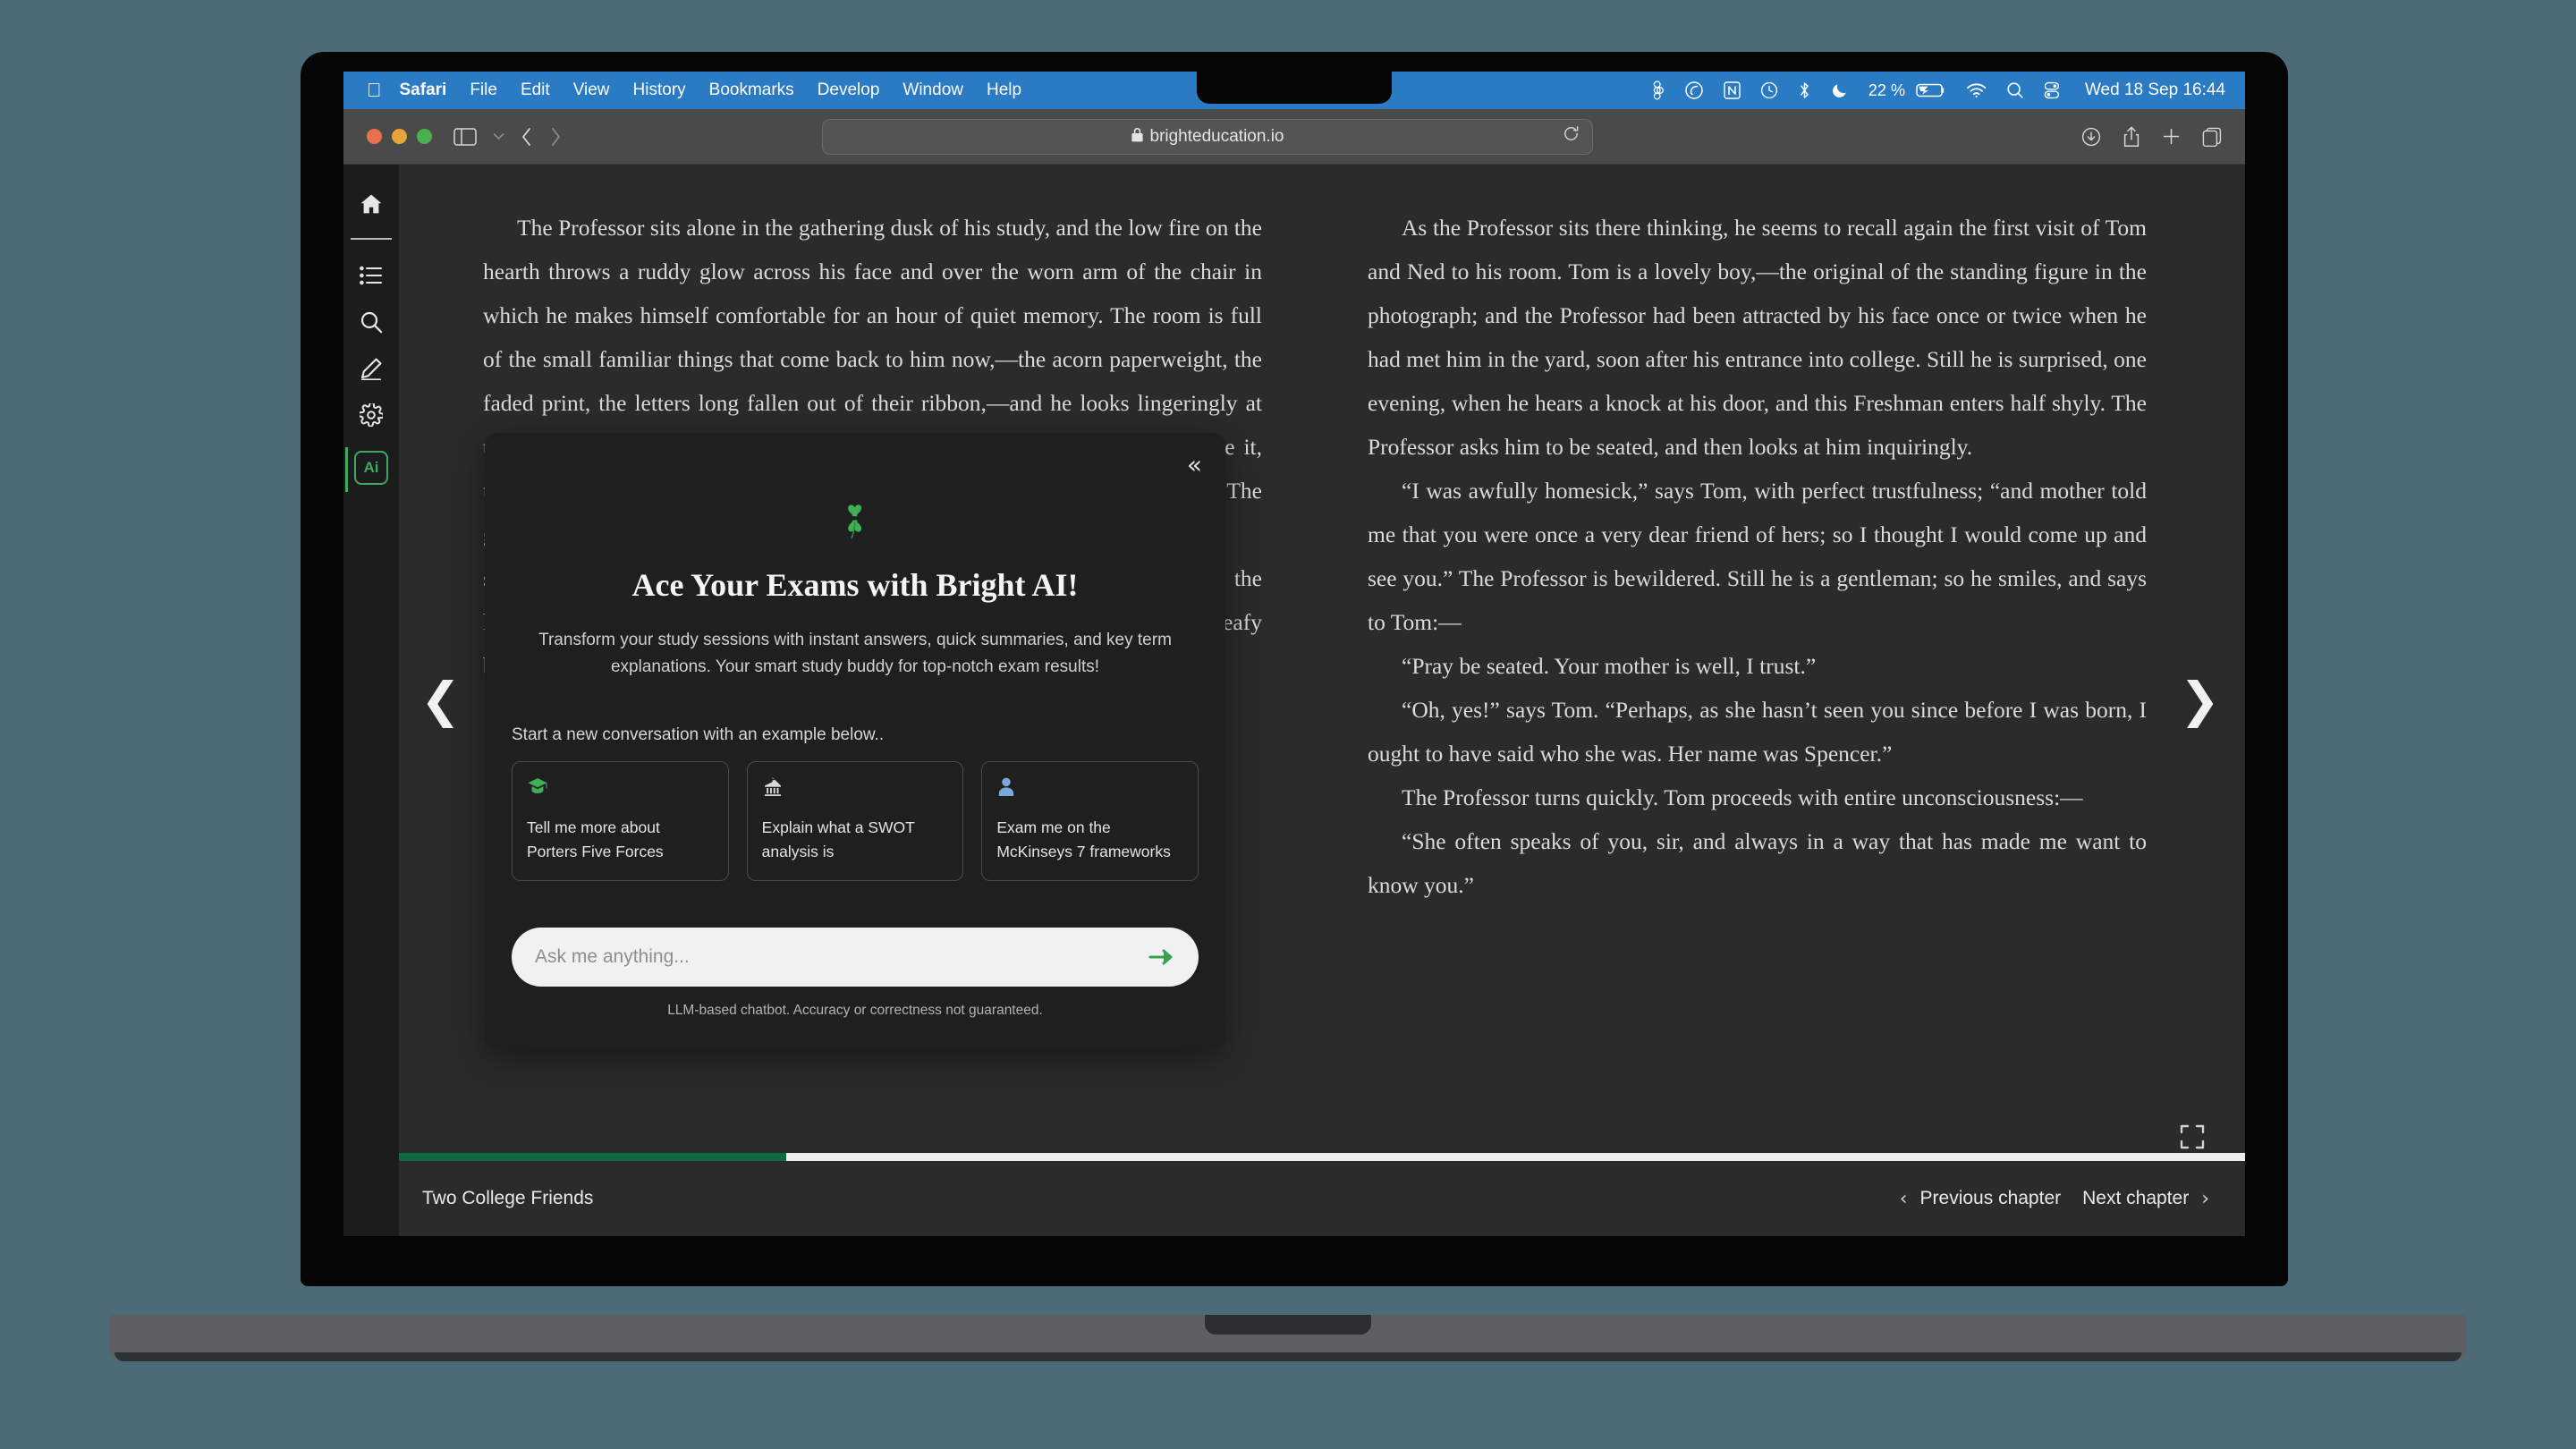  Describe the element at coordinates (932, 90) in the screenshot. I see `menu-item-window: Window` at that location.